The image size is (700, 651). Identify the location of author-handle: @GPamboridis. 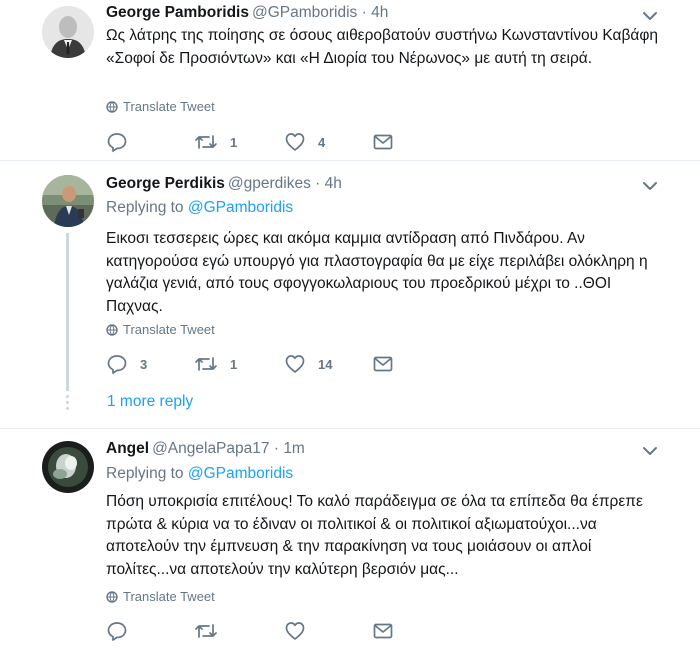
(304, 12).